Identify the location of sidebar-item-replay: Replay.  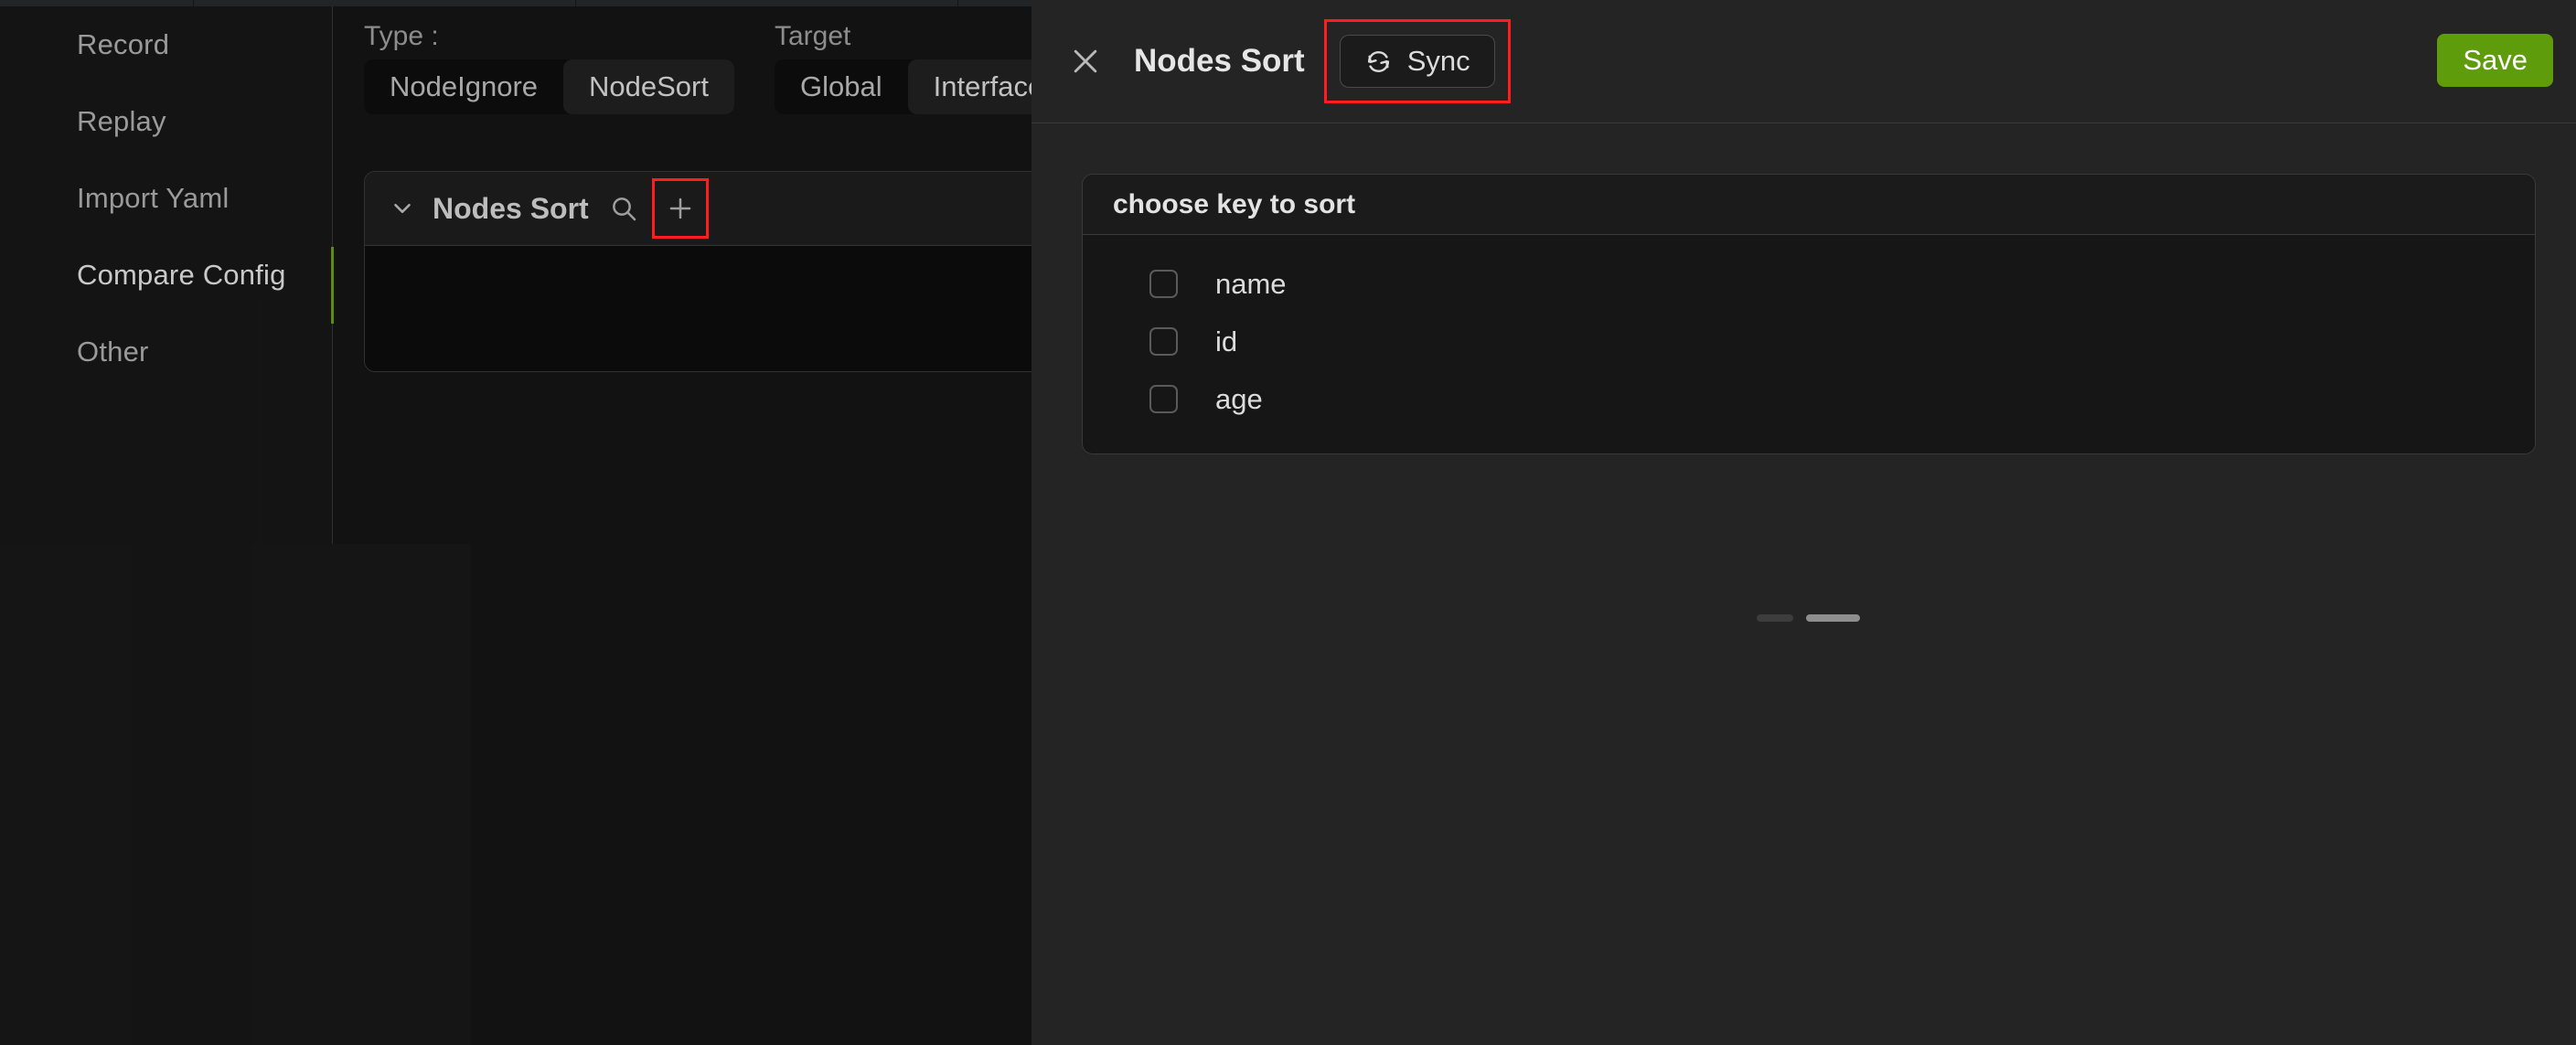
(166, 122).